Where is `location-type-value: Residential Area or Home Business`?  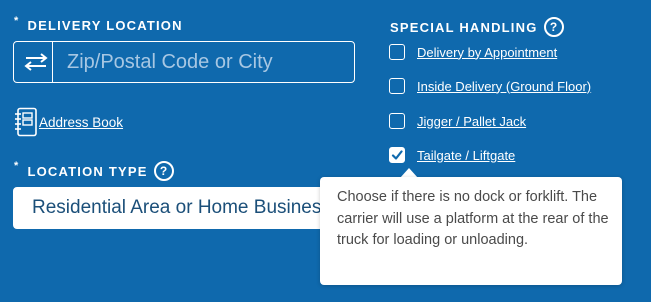 location-type-value: Residential Area or Home Business is located at coordinates (181, 207).